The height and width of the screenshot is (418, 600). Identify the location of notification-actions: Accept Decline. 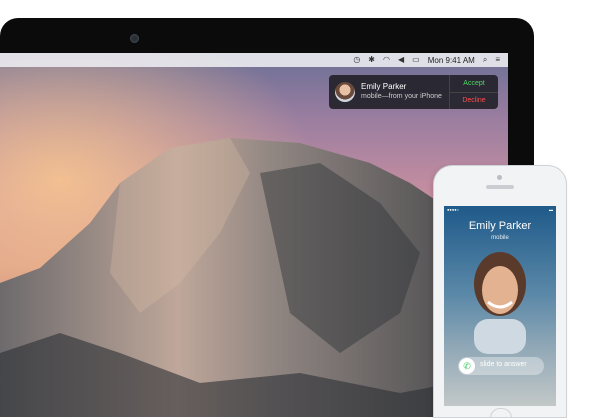
(473, 92).